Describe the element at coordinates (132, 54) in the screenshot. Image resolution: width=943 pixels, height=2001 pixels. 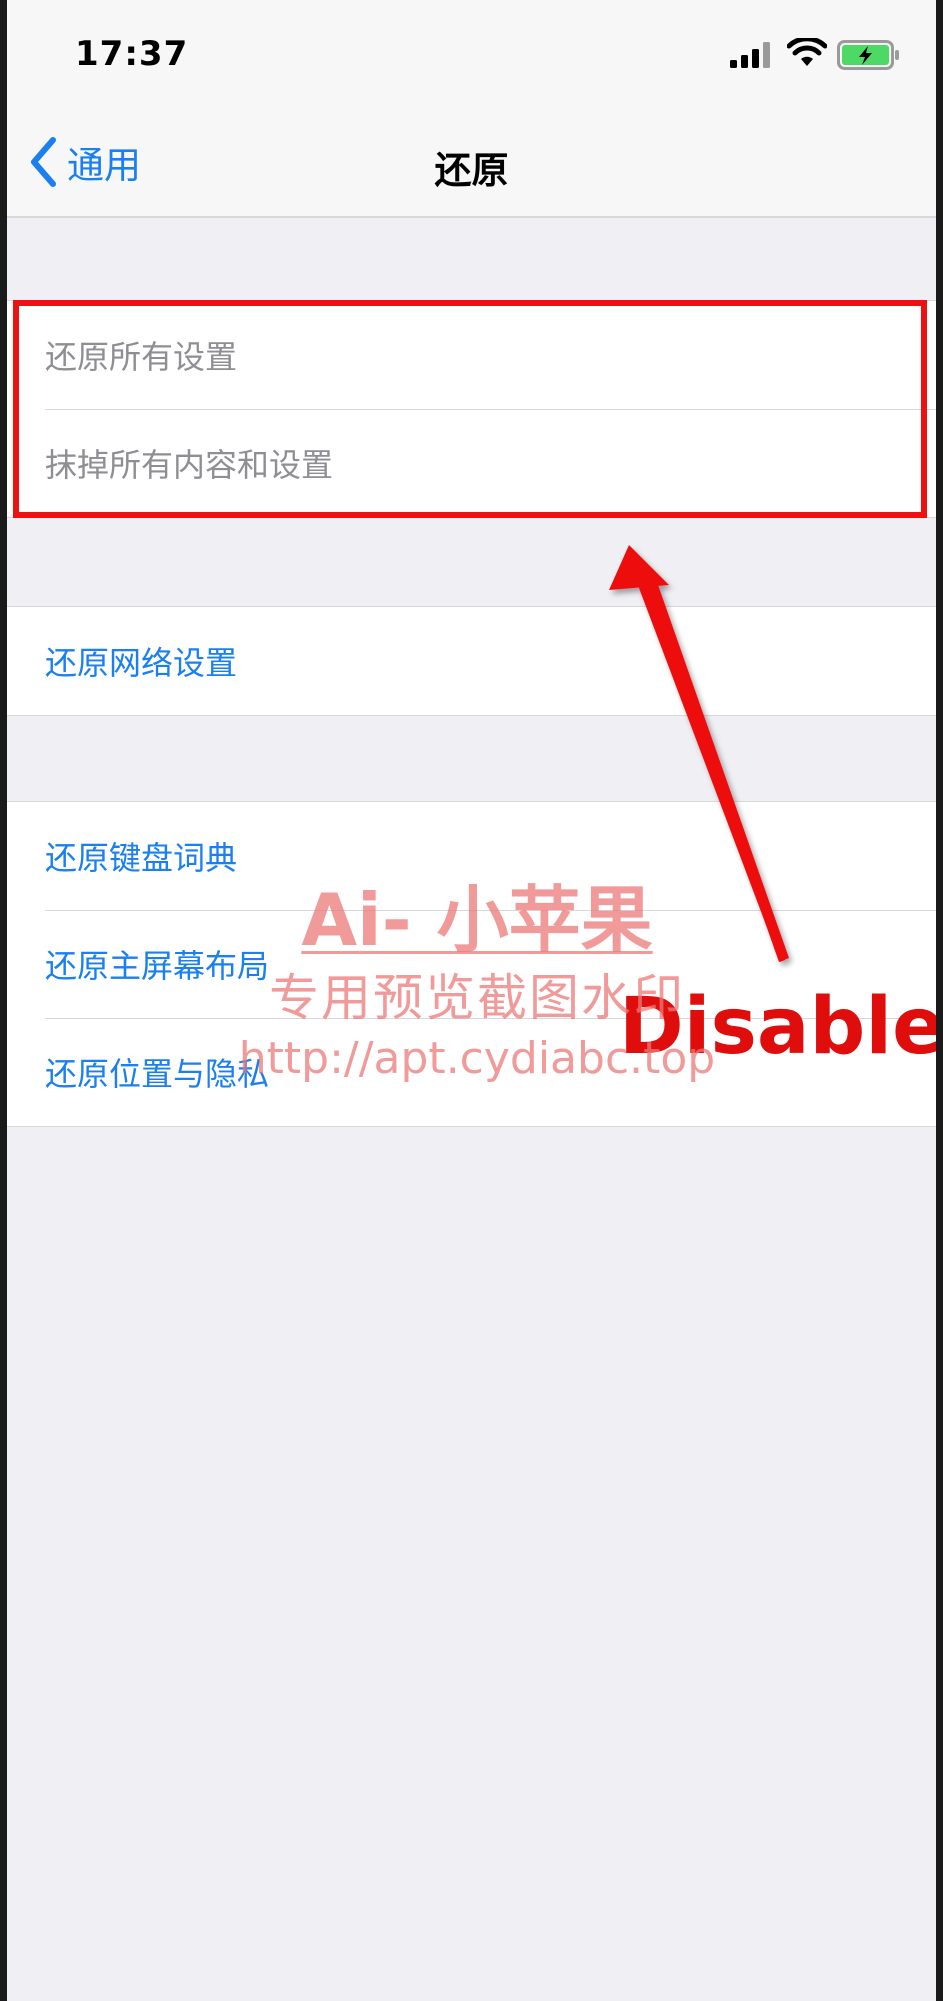
I see `status-time: 17:37` at that location.